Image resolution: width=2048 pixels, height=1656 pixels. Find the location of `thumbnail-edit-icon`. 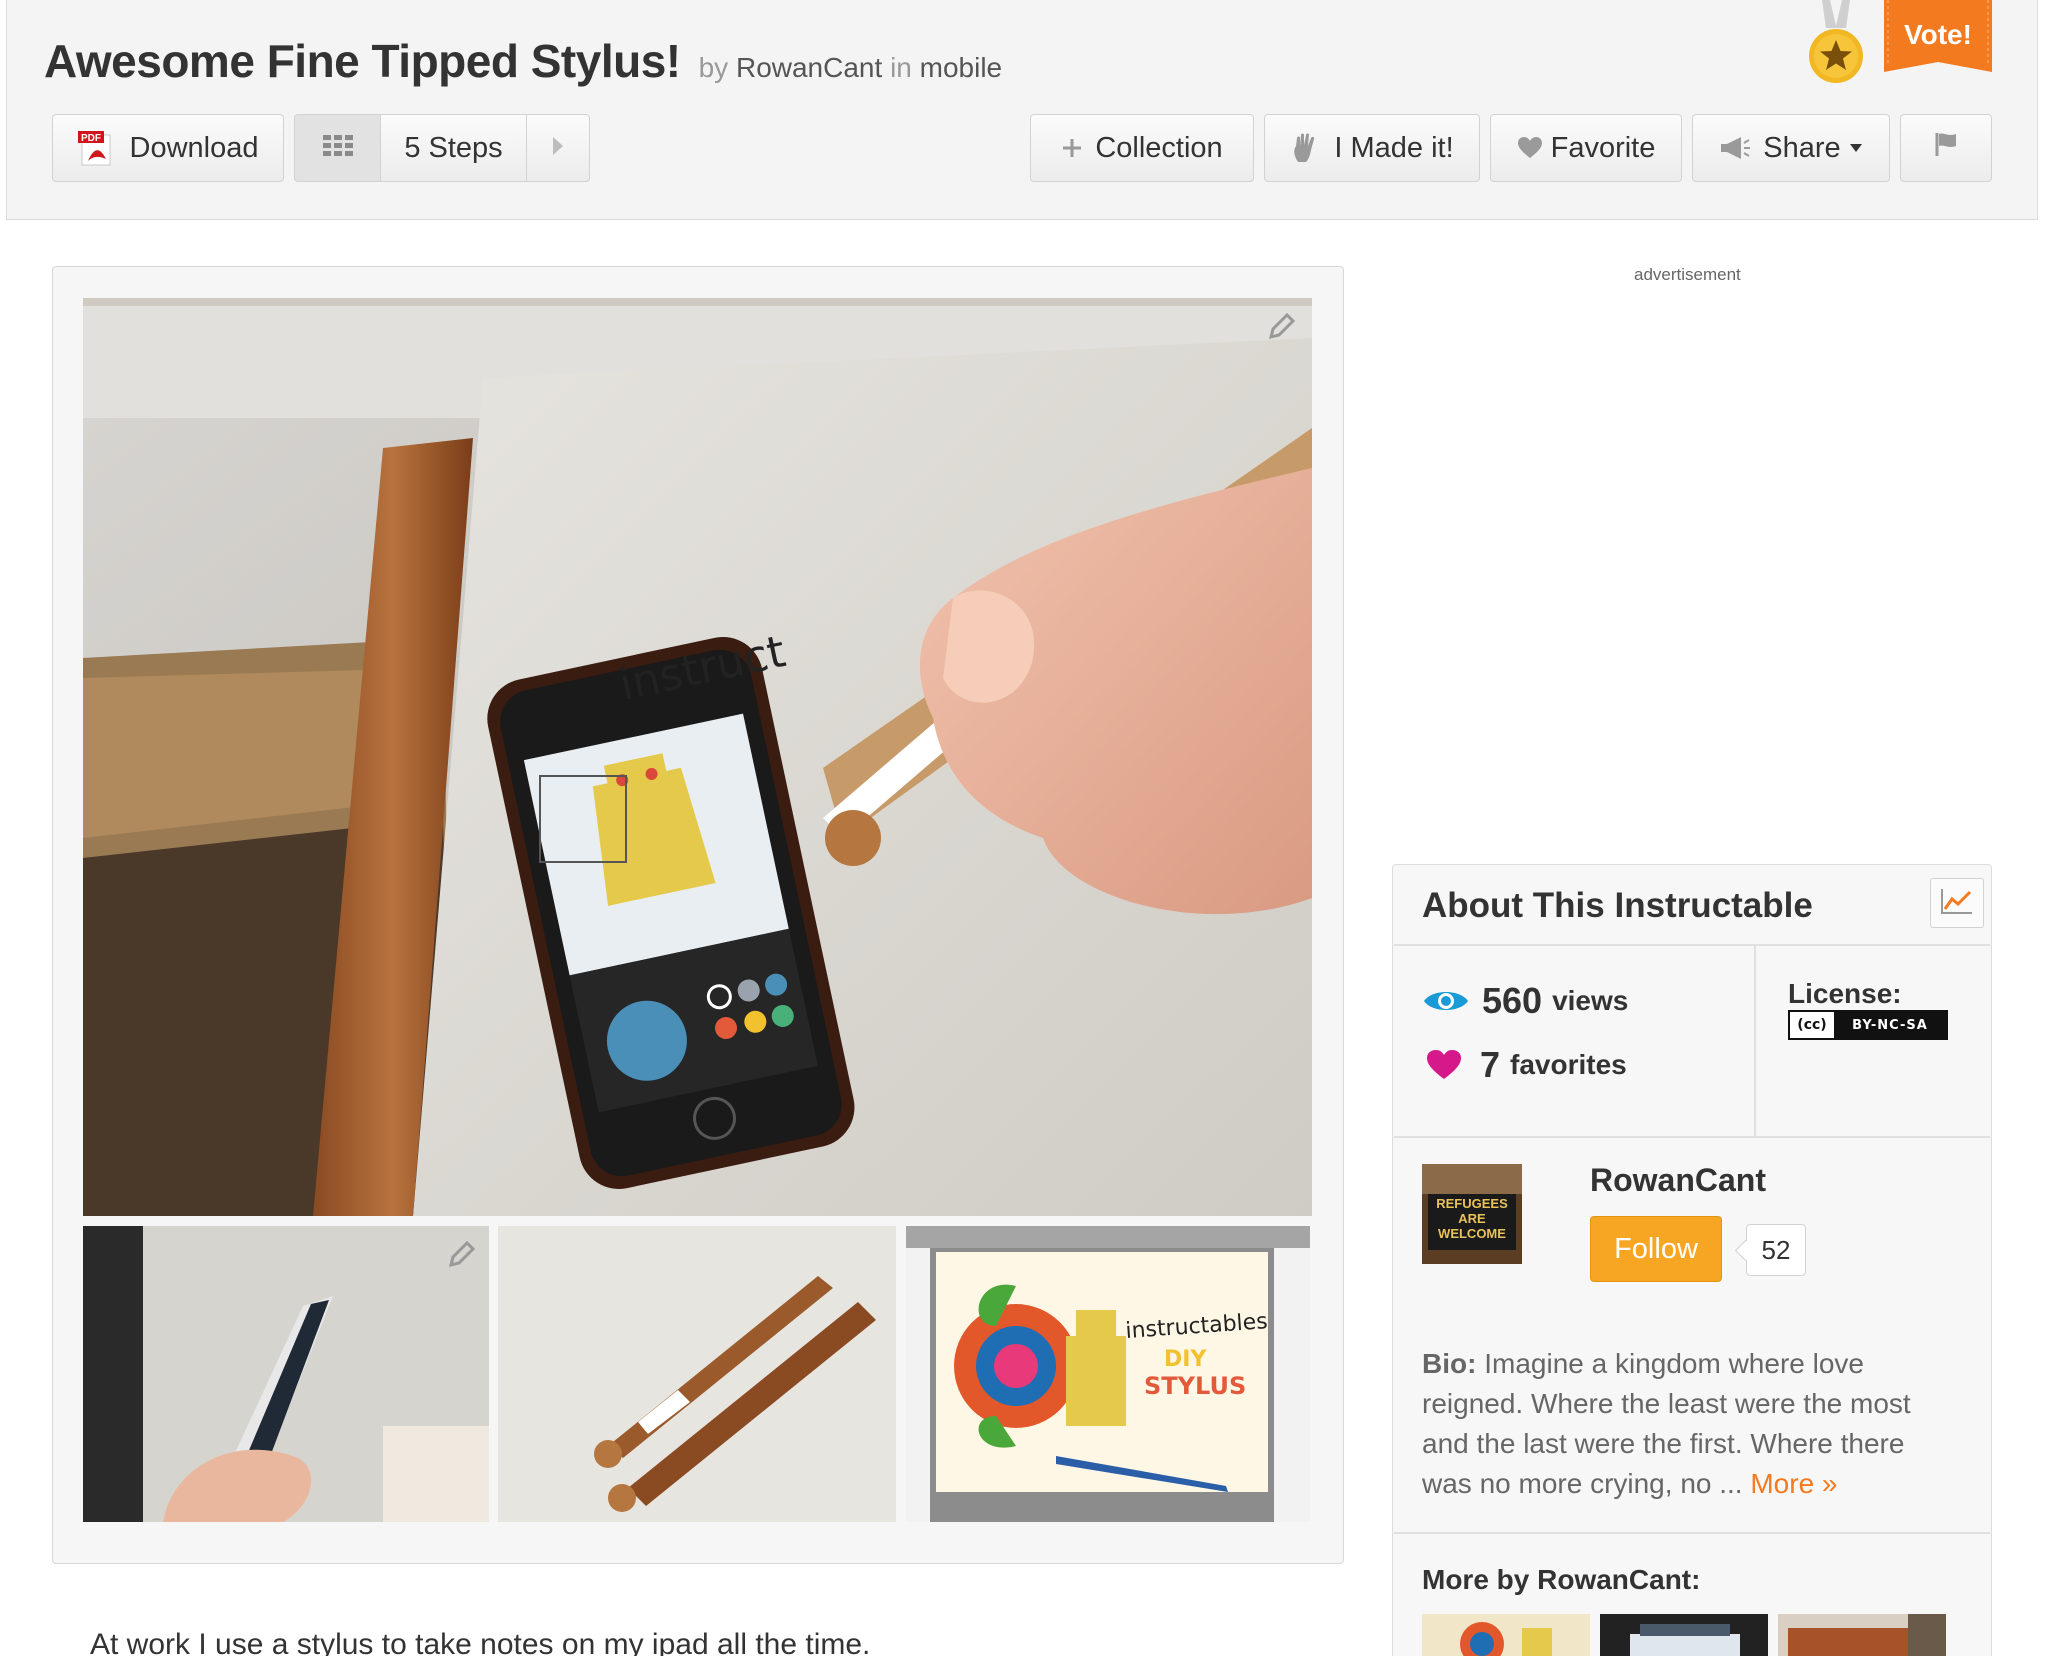

thumbnail-edit-icon is located at coordinates (462, 1254).